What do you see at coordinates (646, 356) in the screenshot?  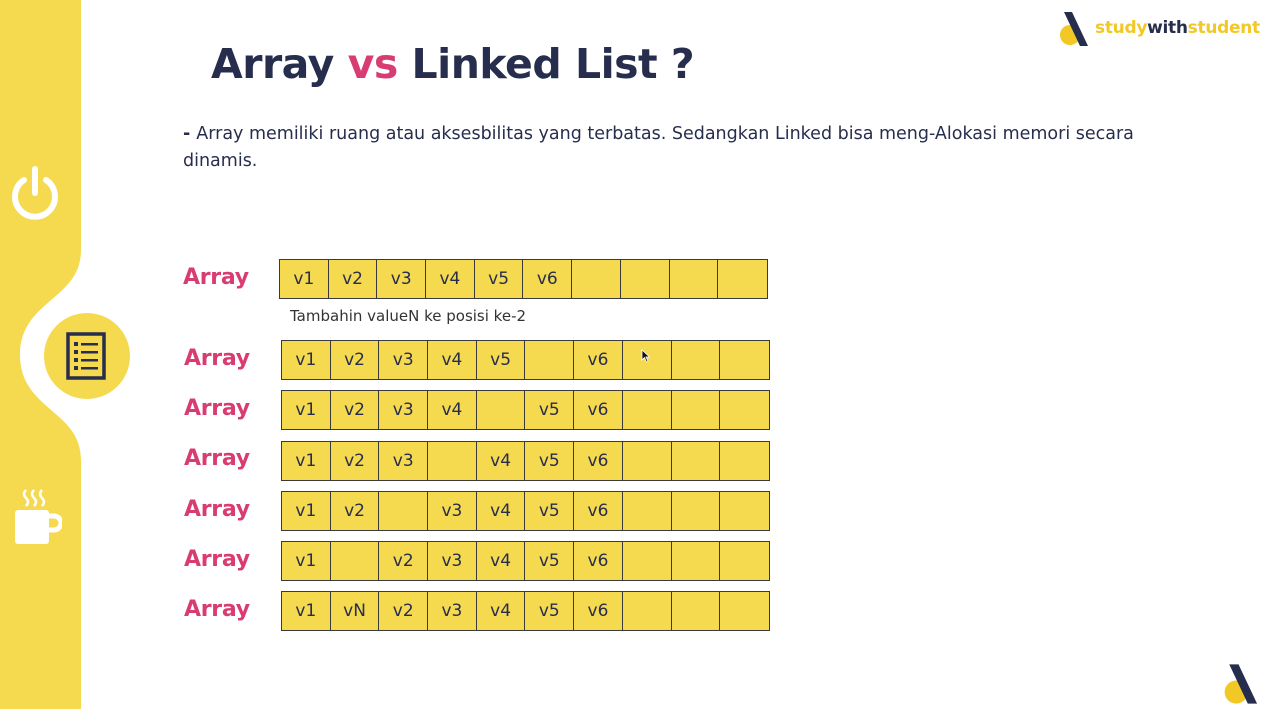 I see `mouse-cursor-icon` at bounding box center [646, 356].